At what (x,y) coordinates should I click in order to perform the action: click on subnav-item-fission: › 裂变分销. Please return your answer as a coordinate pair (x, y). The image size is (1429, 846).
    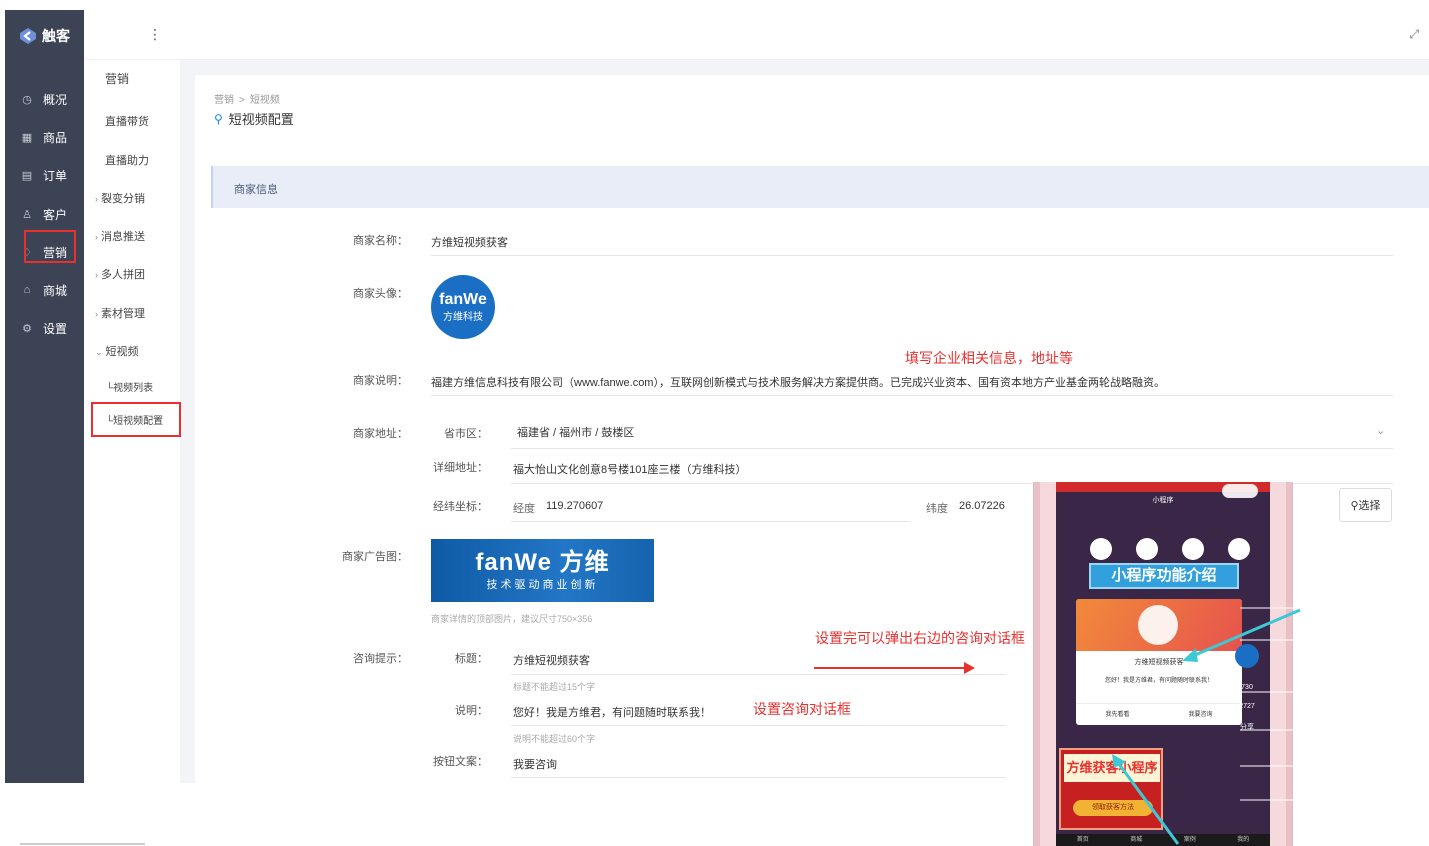
    Looking at the image, I should click on (143, 198).